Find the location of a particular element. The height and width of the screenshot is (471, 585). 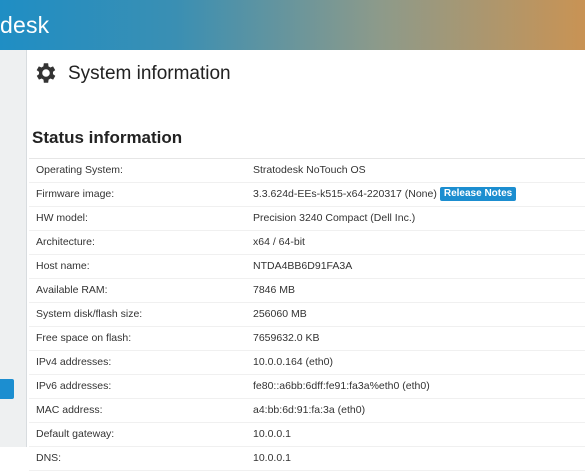

row-value: 256060 MB is located at coordinates (280, 314).